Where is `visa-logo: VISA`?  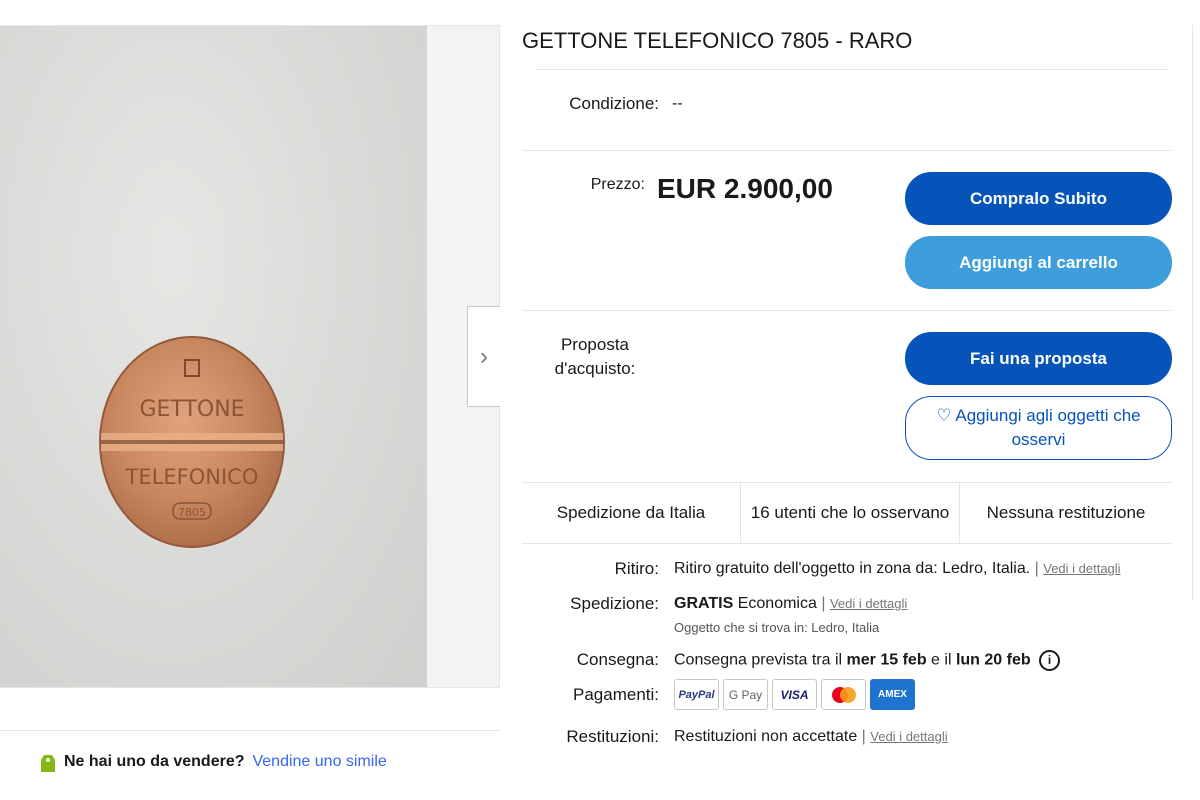
visa-logo: VISA is located at coordinates (794, 694).